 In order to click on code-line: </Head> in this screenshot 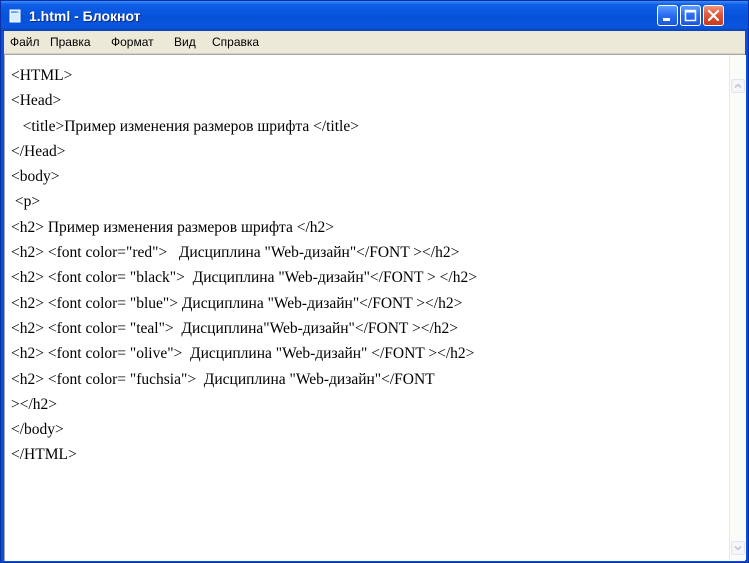, I will do `click(38, 151)`.